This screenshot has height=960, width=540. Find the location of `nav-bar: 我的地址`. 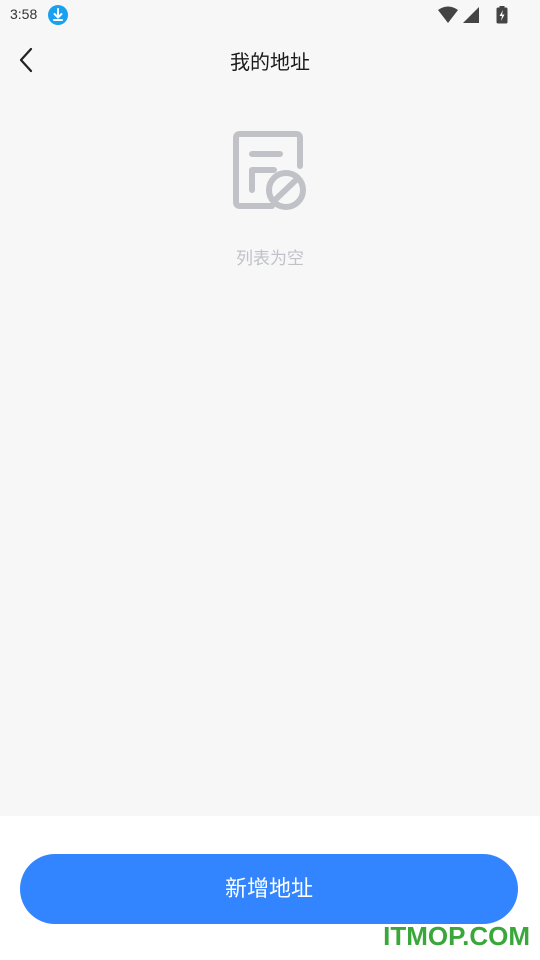

nav-bar: 我的地址 is located at coordinates (270, 60).